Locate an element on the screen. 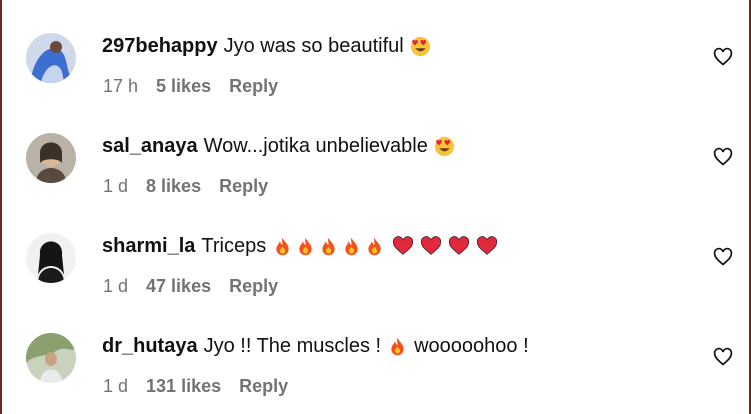  comment-meta: 1 d 131 likes Reply is located at coordinates (195, 386).